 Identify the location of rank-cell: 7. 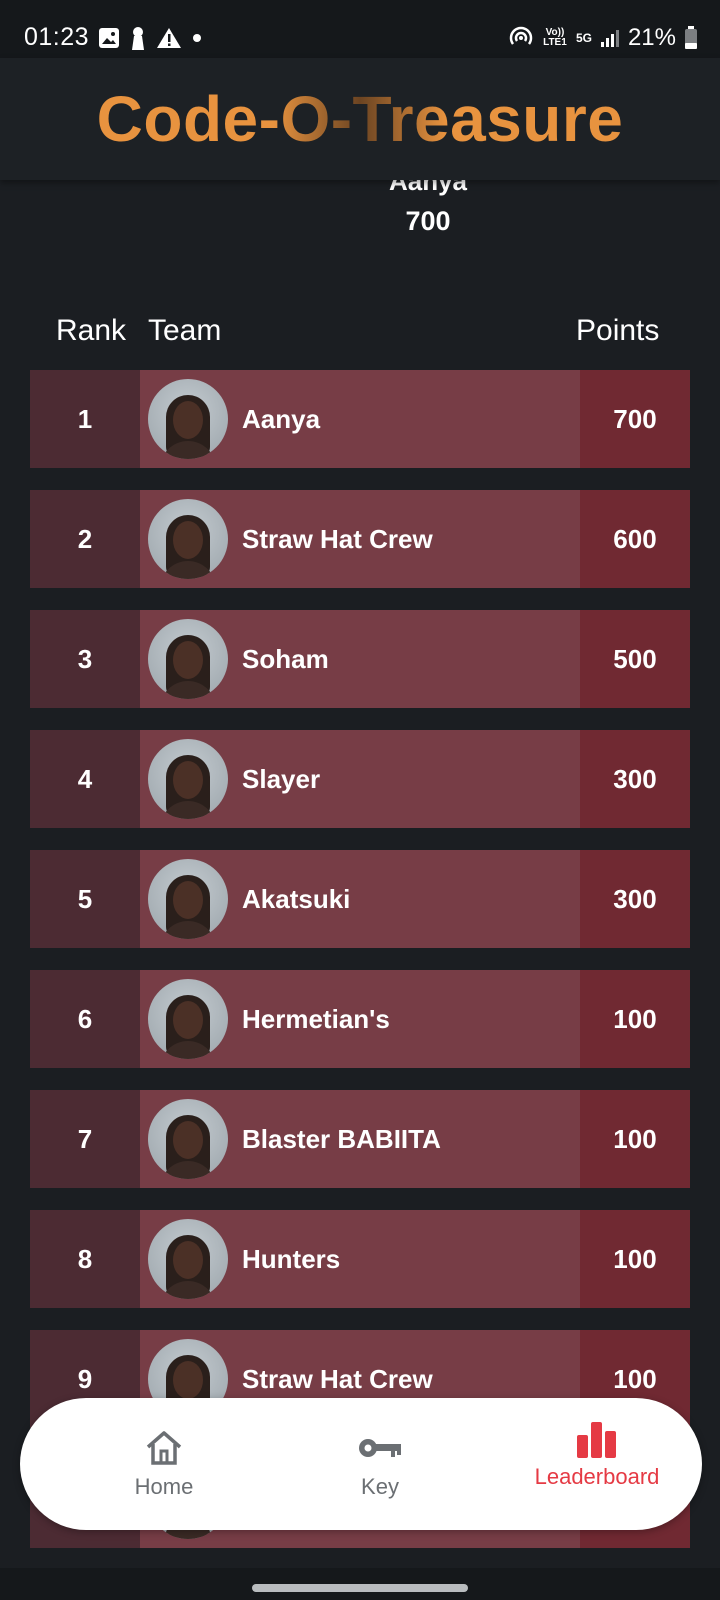
(85, 1139).